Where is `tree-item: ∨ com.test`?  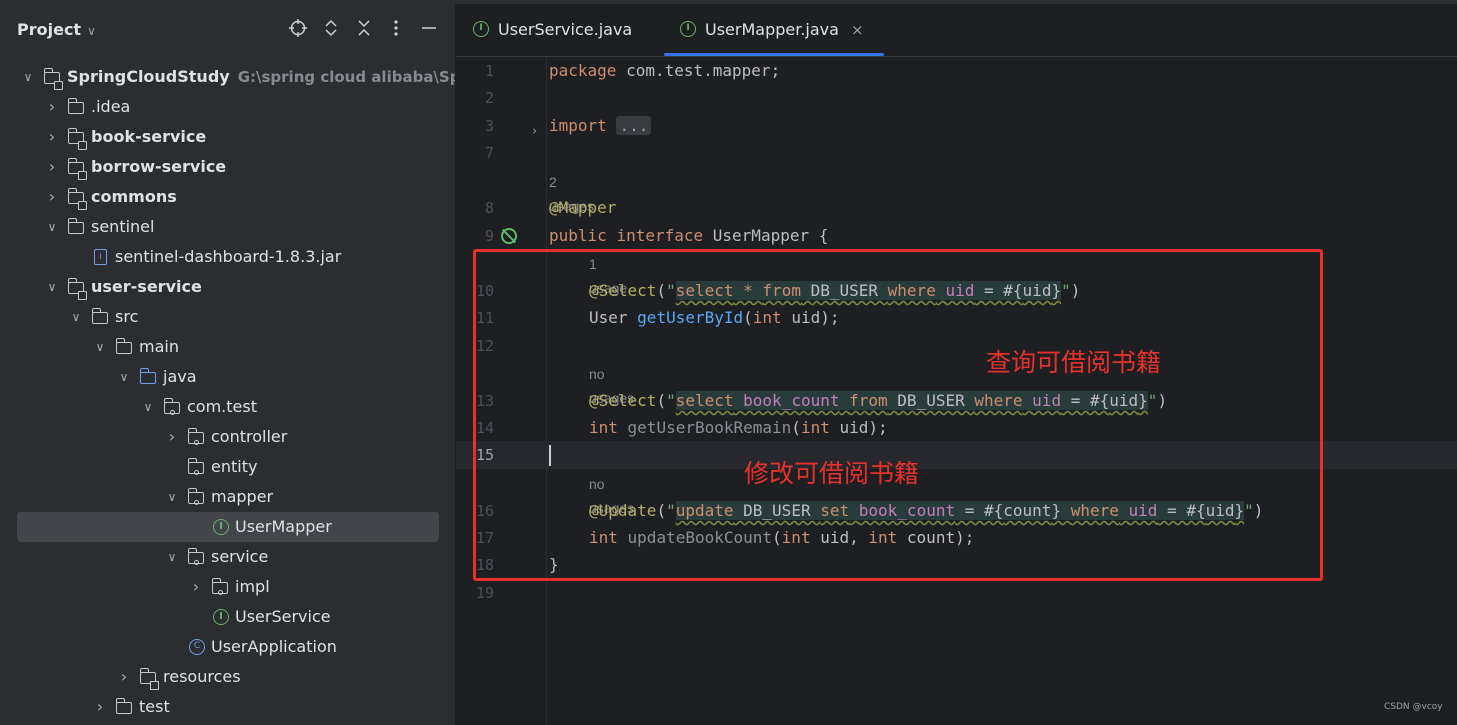 tree-item: ∨ com.test is located at coordinates (227, 407).